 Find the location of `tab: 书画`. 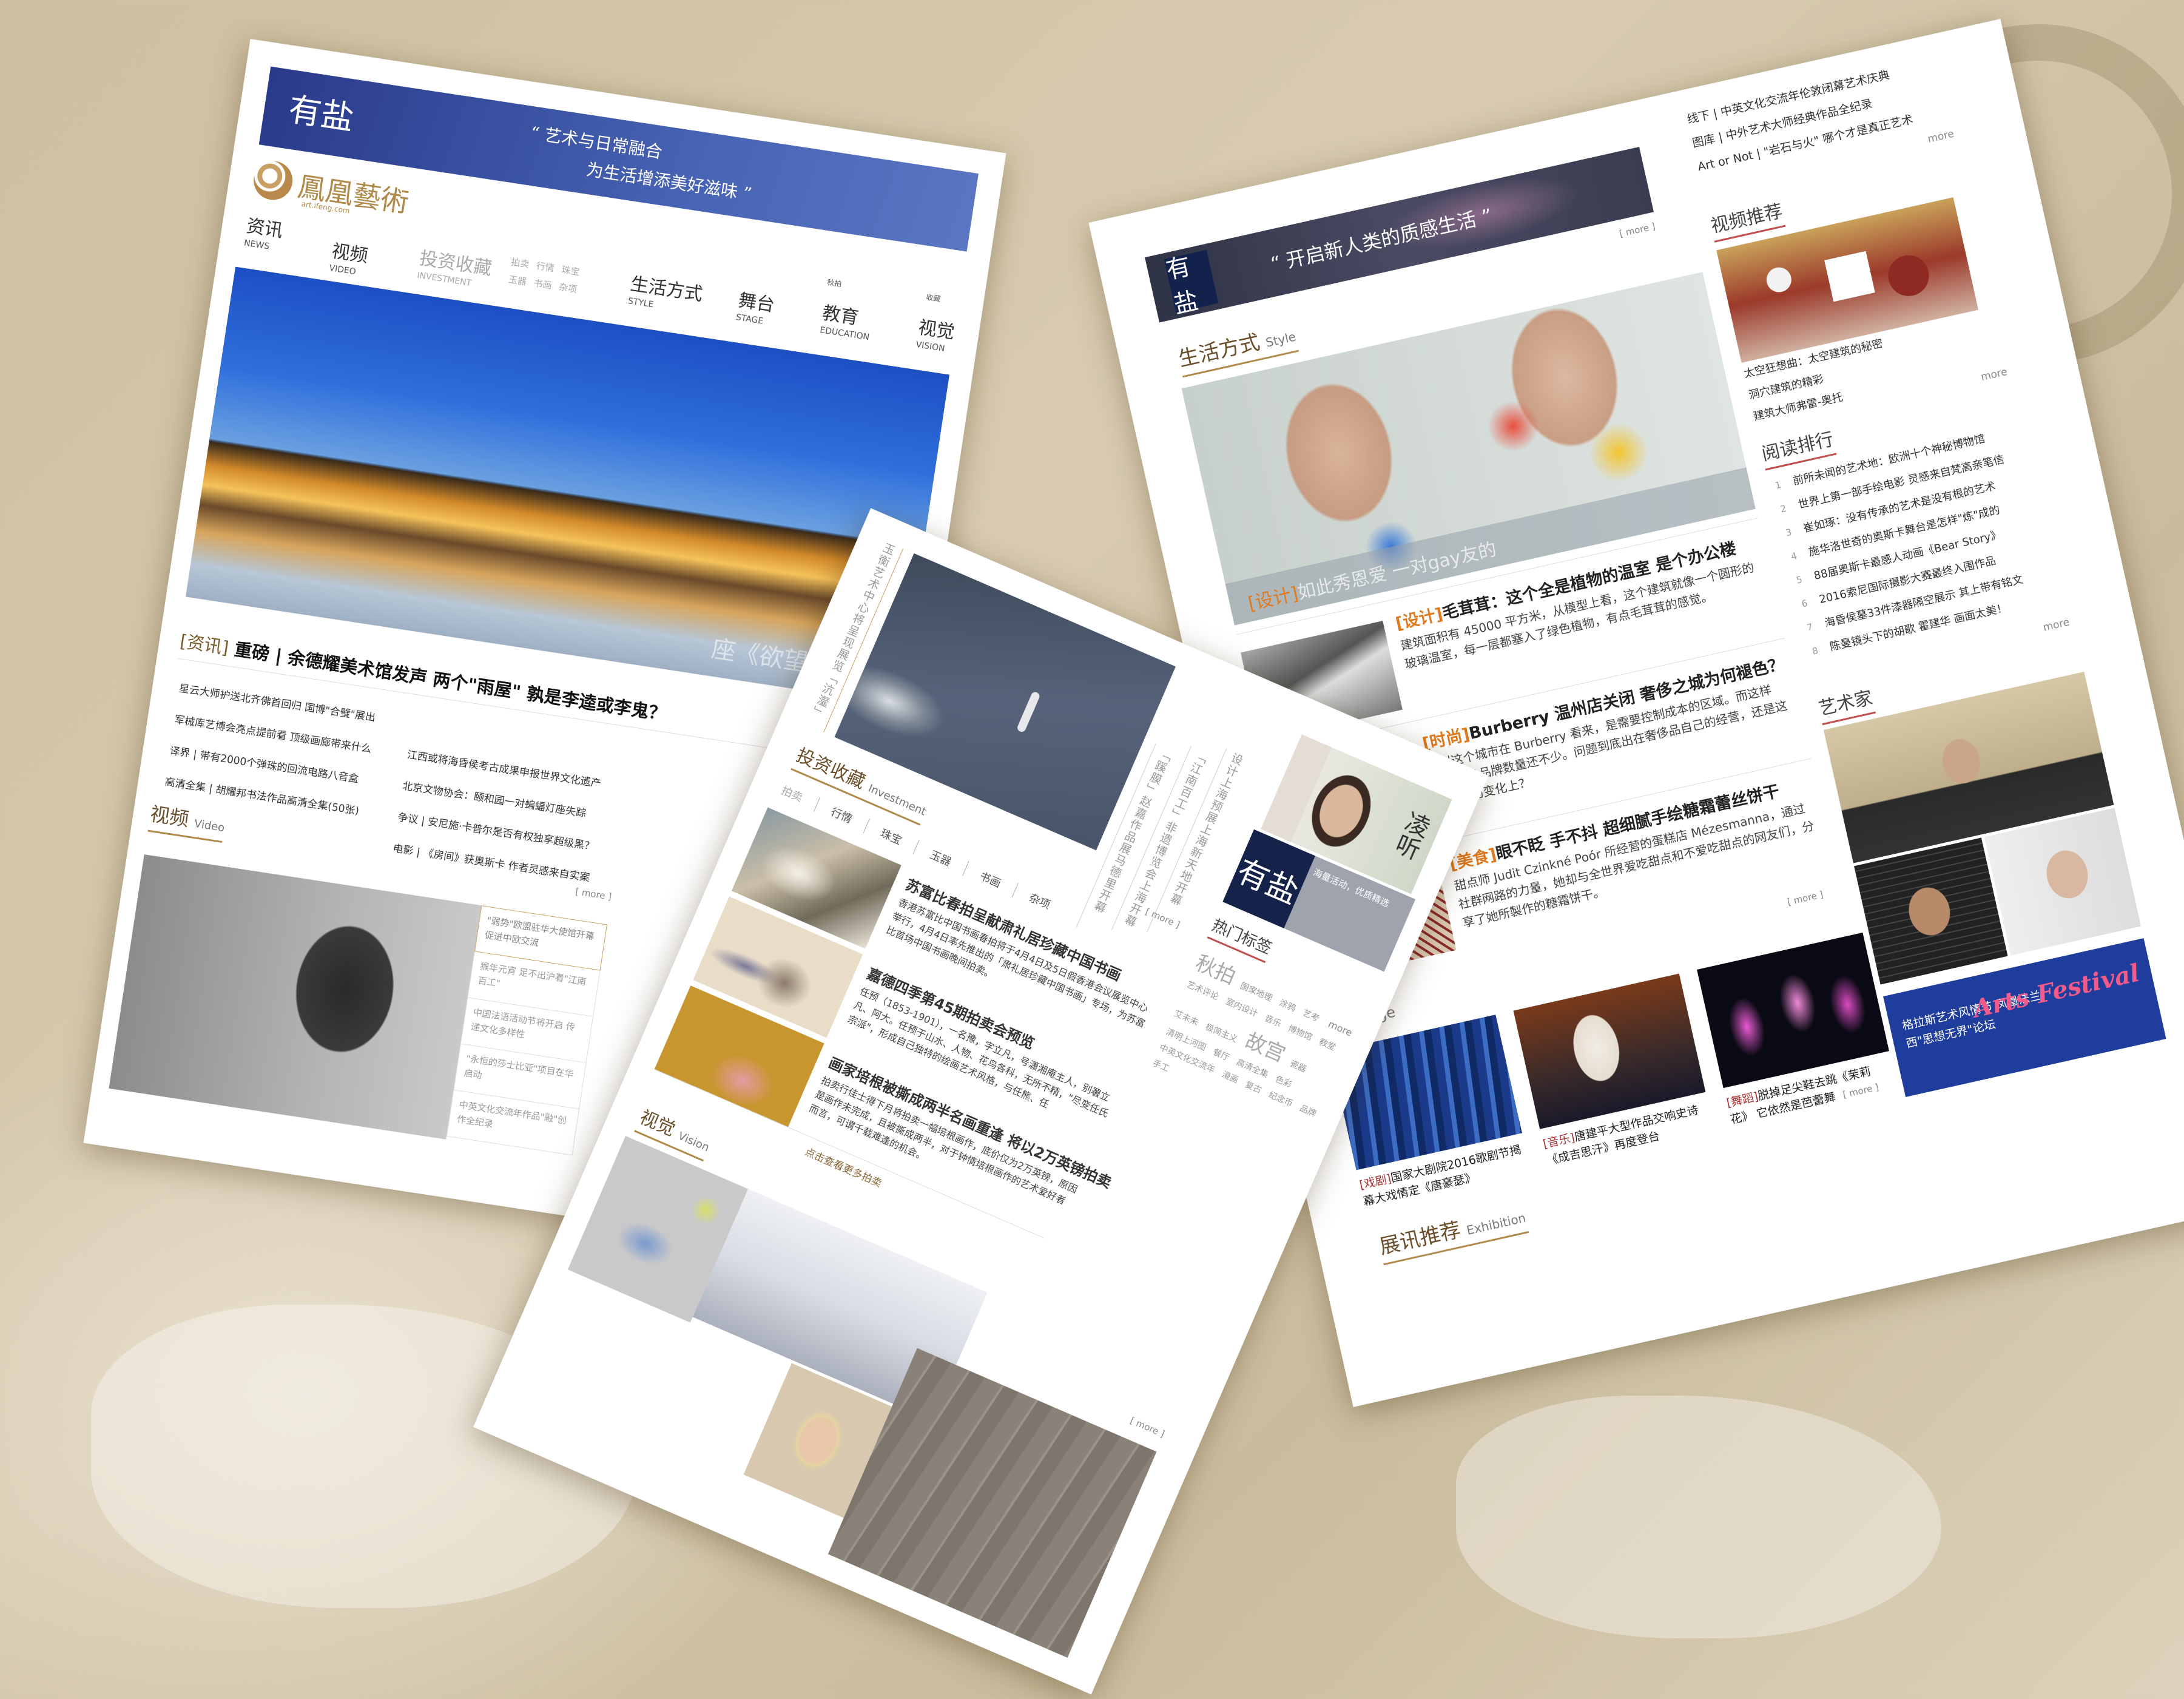

tab: 书画 is located at coordinates (991, 879).